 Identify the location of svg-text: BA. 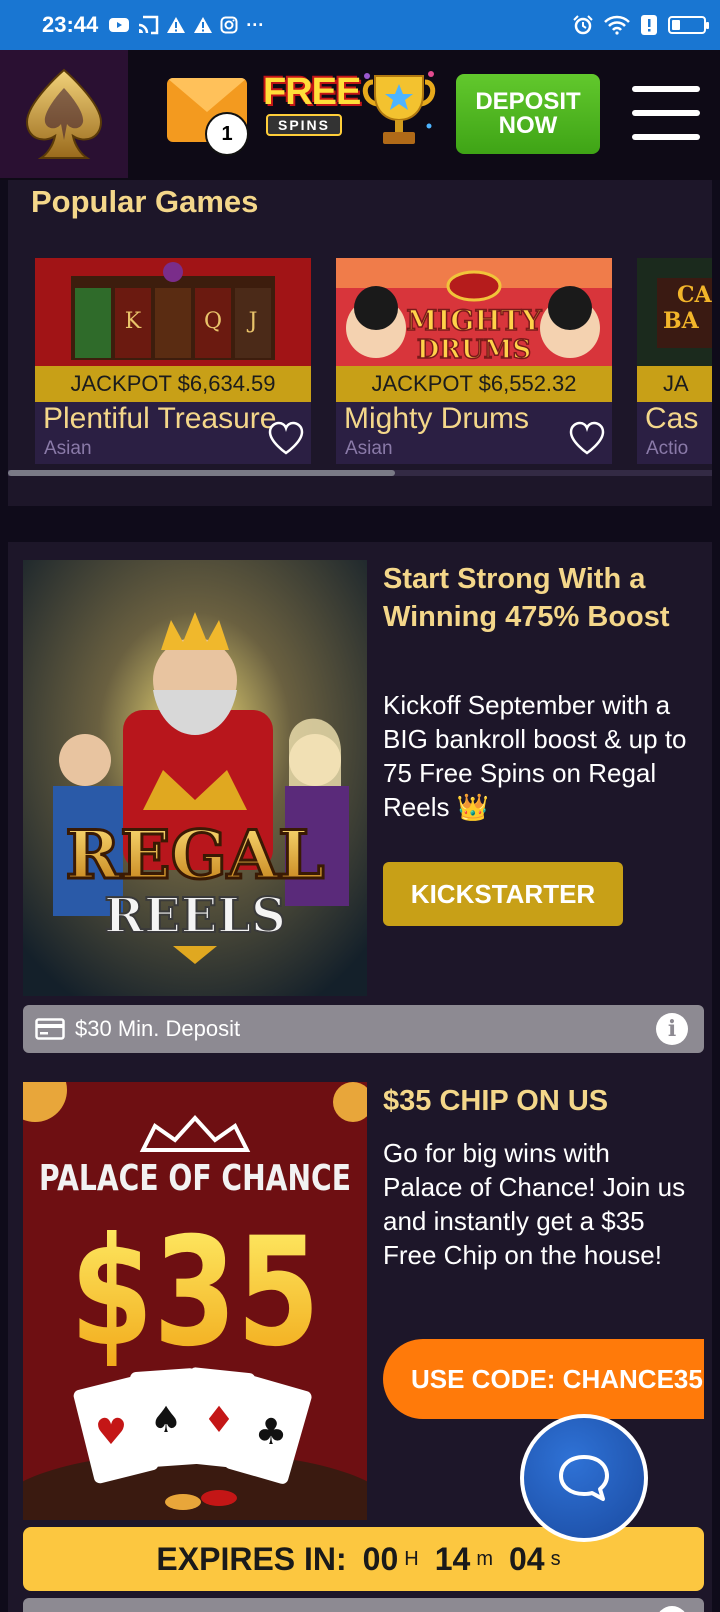
(681, 321).